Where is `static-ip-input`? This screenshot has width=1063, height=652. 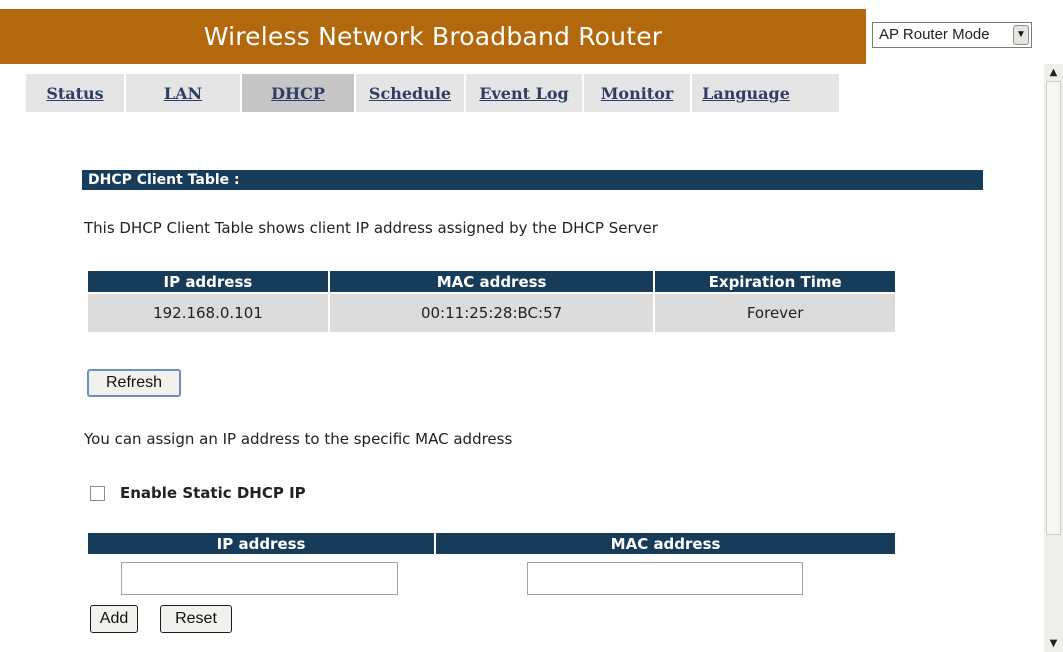
static-ip-input is located at coordinates (259, 578).